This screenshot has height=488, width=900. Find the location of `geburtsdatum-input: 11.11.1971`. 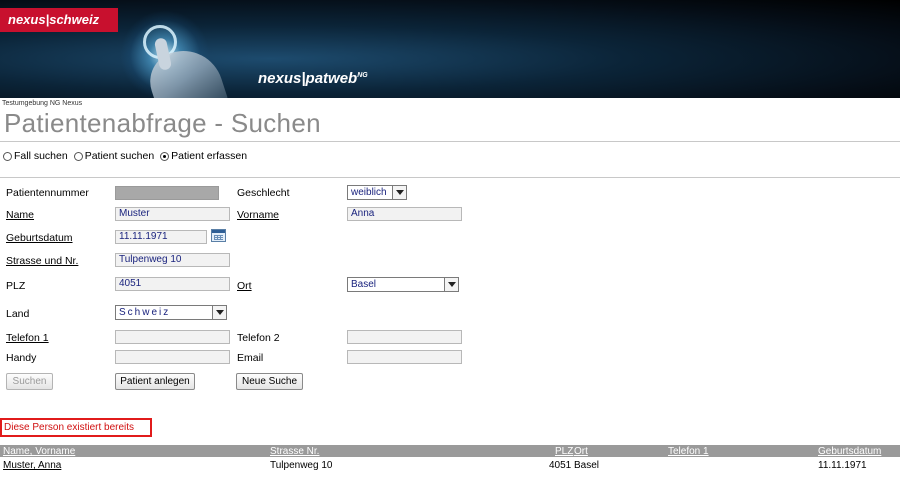

geburtsdatum-input: 11.11.1971 is located at coordinates (161, 237).